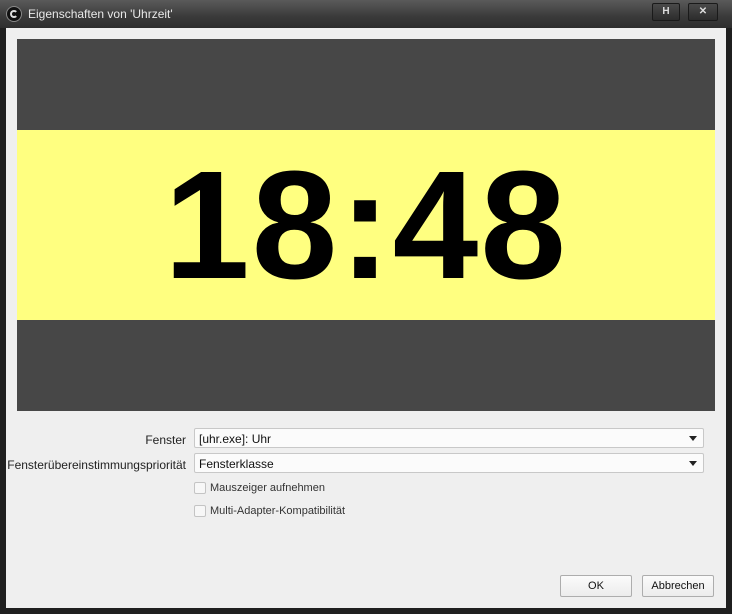  I want to click on cancel-button: Abbrechen, so click(678, 586).